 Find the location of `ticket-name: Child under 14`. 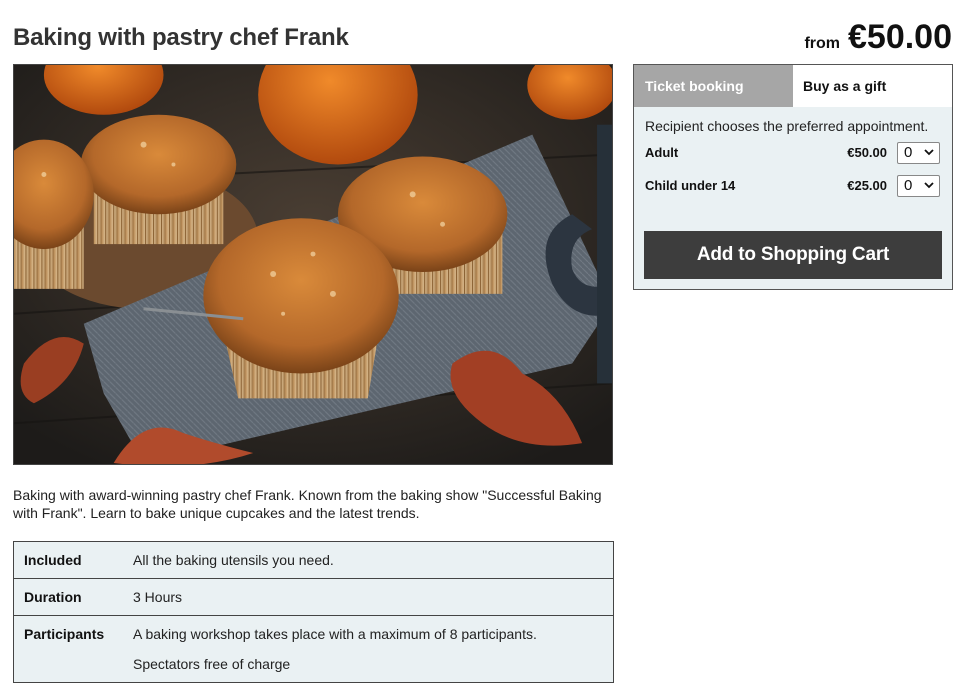

ticket-name: Child under 14 is located at coordinates (690, 185).